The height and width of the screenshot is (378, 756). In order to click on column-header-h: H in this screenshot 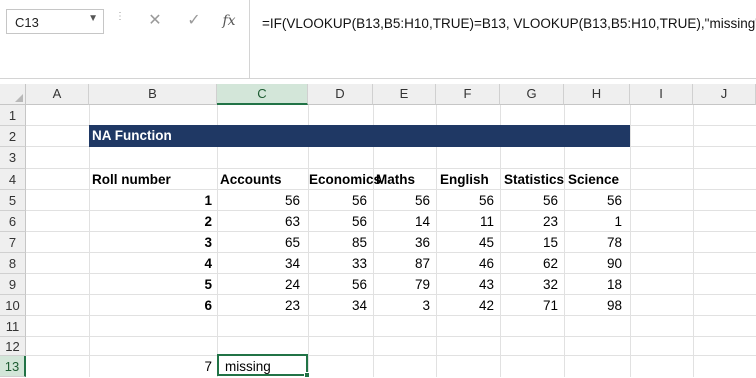, I will do `click(597, 94)`.